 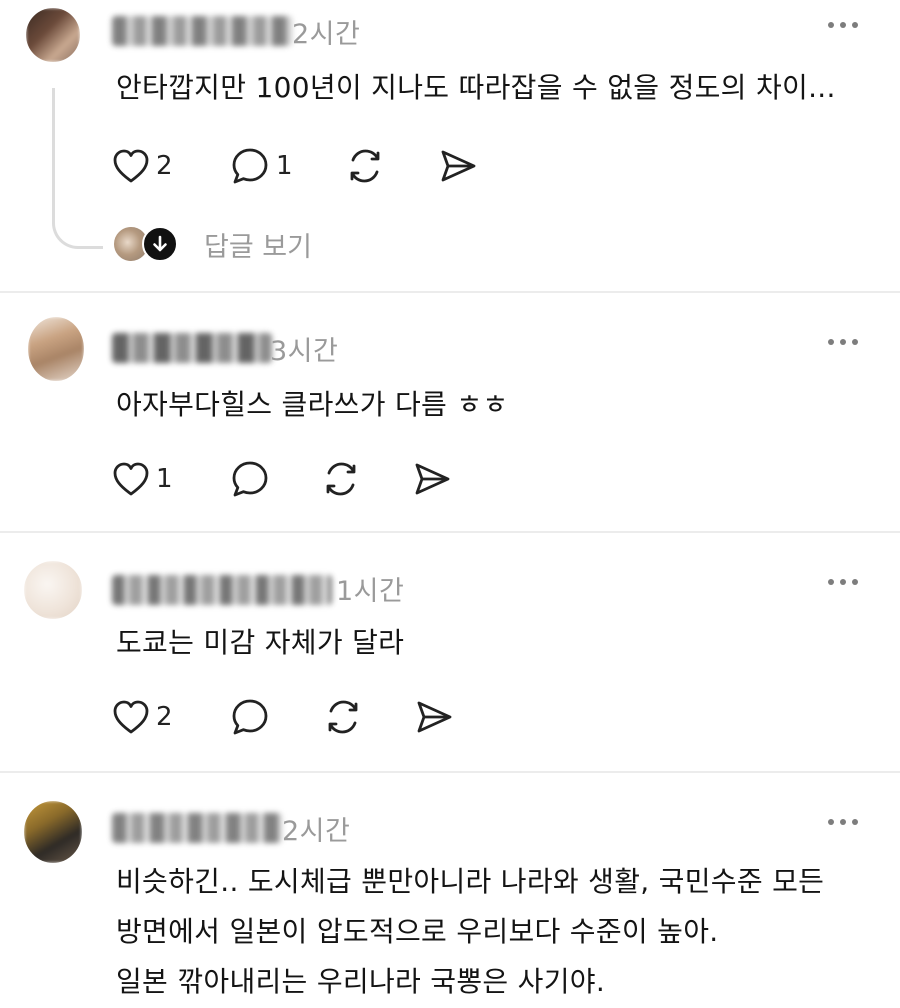 What do you see at coordinates (370, 591) in the screenshot?
I see `comment-time: 1시간` at bounding box center [370, 591].